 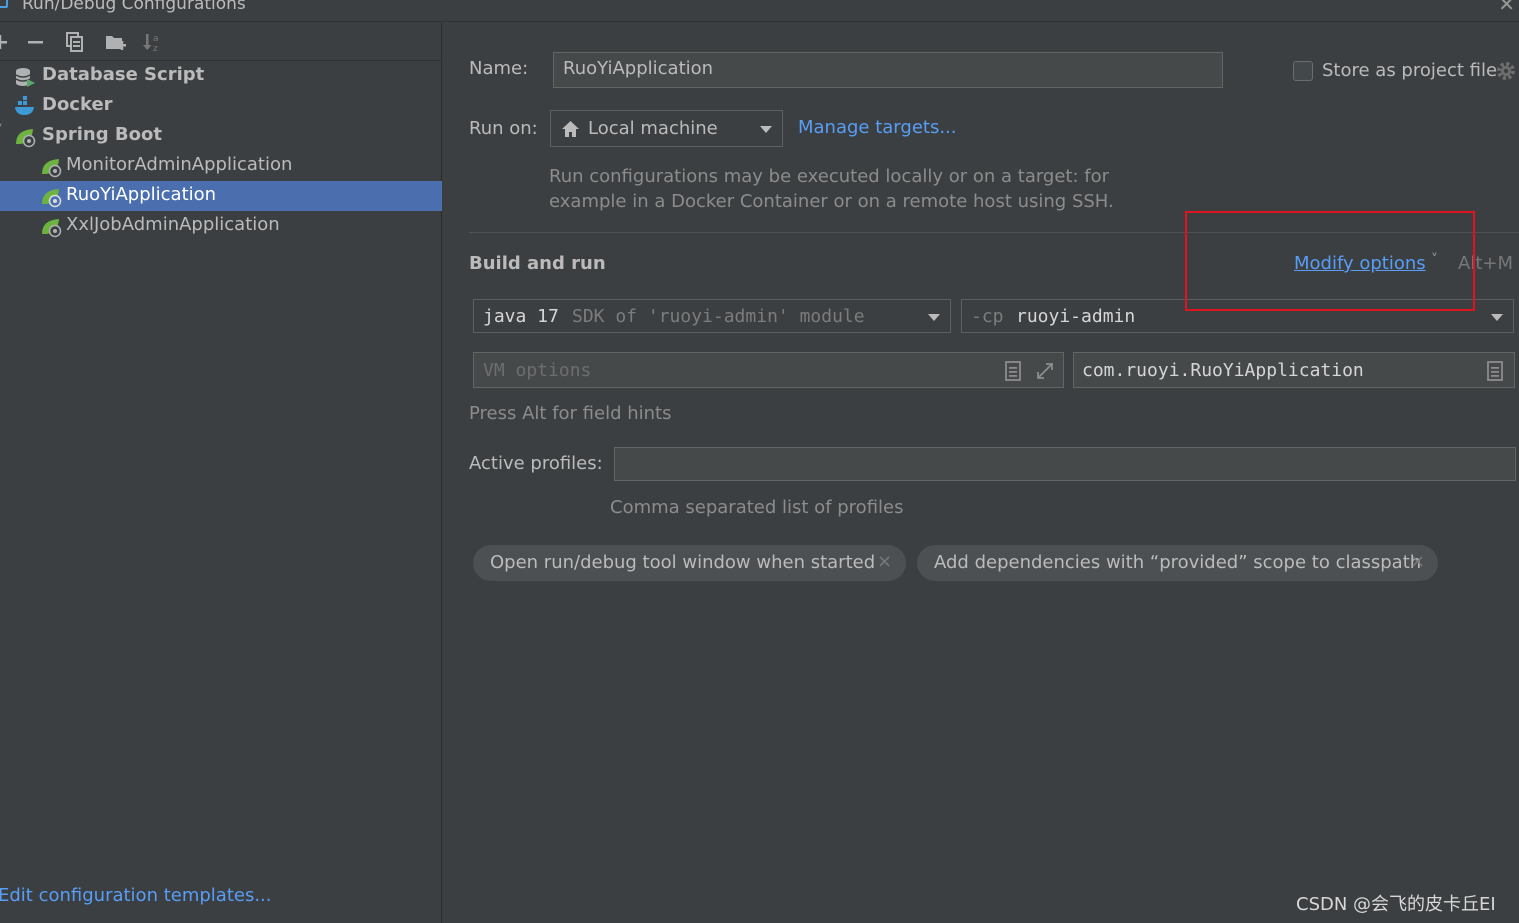 What do you see at coordinates (1013, 371) in the screenshot?
I see `expand-text-icon` at bounding box center [1013, 371].